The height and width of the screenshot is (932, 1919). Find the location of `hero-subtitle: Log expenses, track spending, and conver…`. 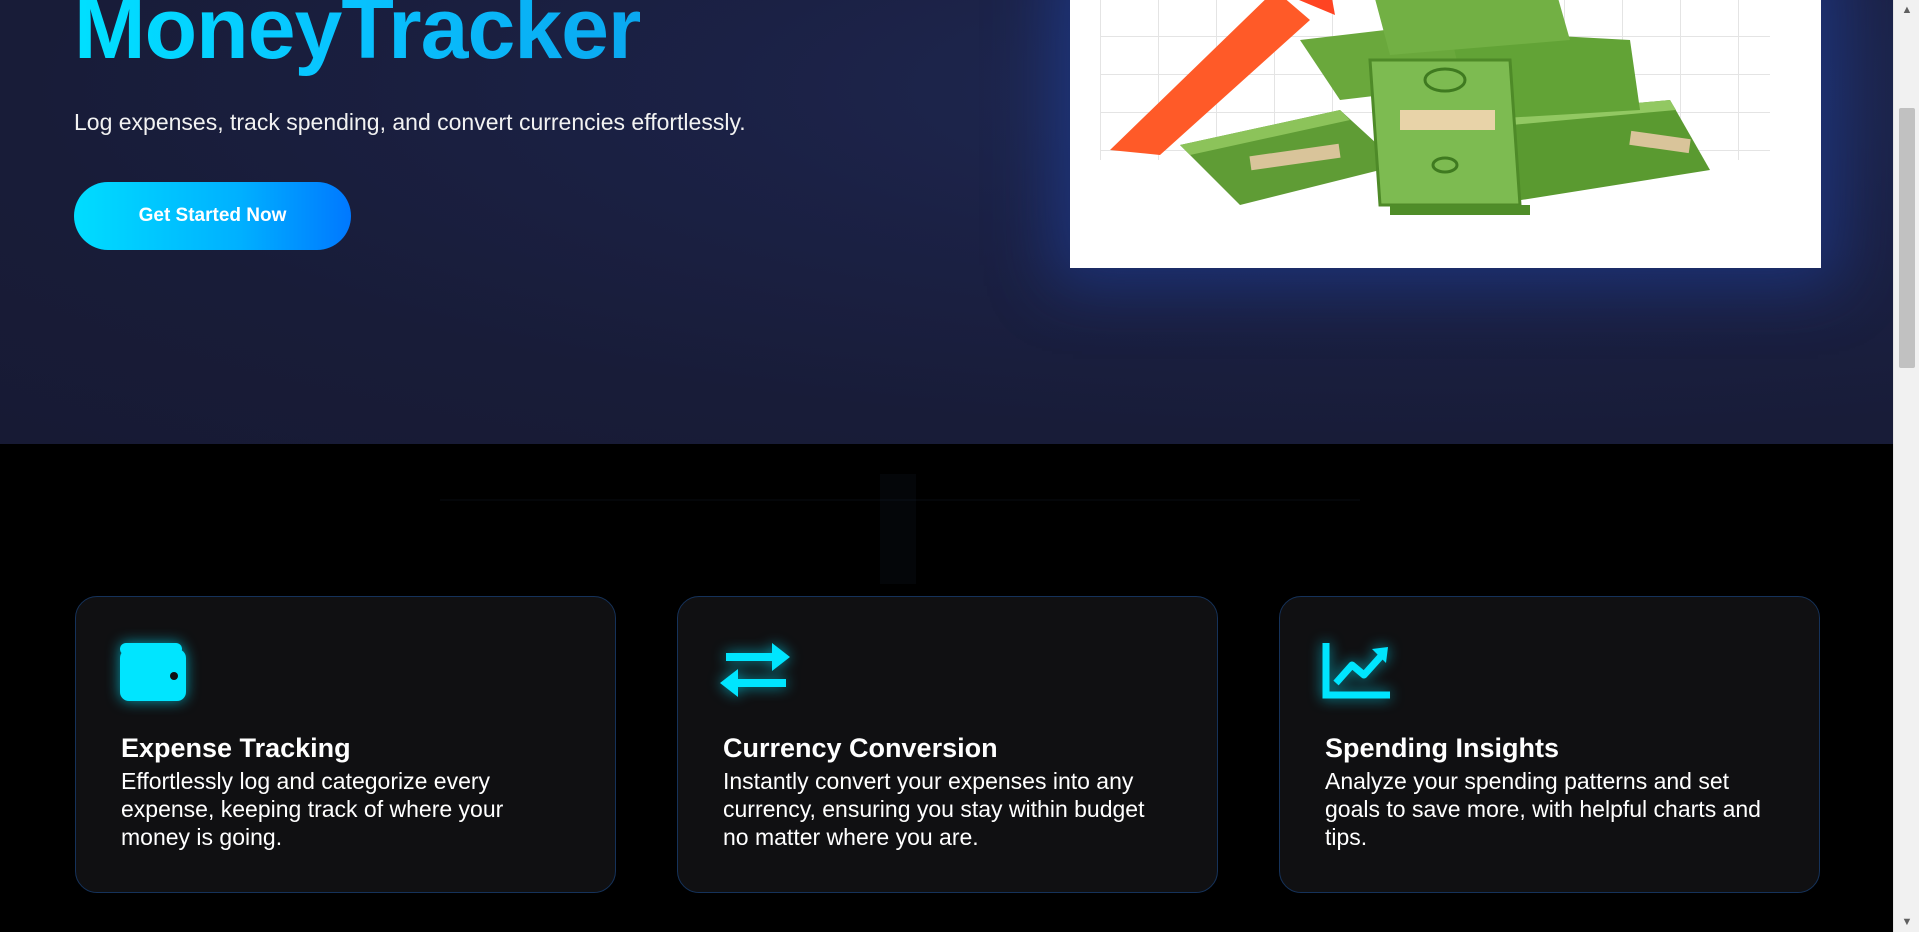

hero-subtitle: Log expenses, track spending, and conver… is located at coordinates (410, 122).